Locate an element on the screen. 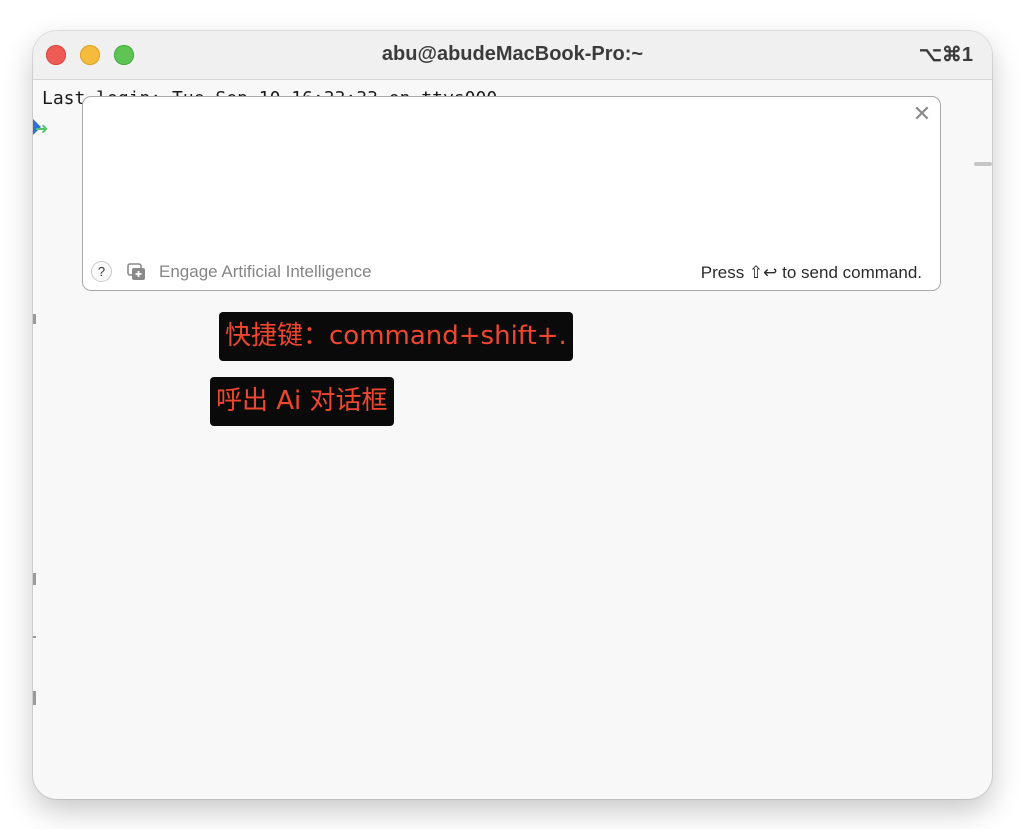 The width and height of the screenshot is (1024, 829). open-dialog-annotation: 呼出 Ai 对话框 is located at coordinates (302, 401).